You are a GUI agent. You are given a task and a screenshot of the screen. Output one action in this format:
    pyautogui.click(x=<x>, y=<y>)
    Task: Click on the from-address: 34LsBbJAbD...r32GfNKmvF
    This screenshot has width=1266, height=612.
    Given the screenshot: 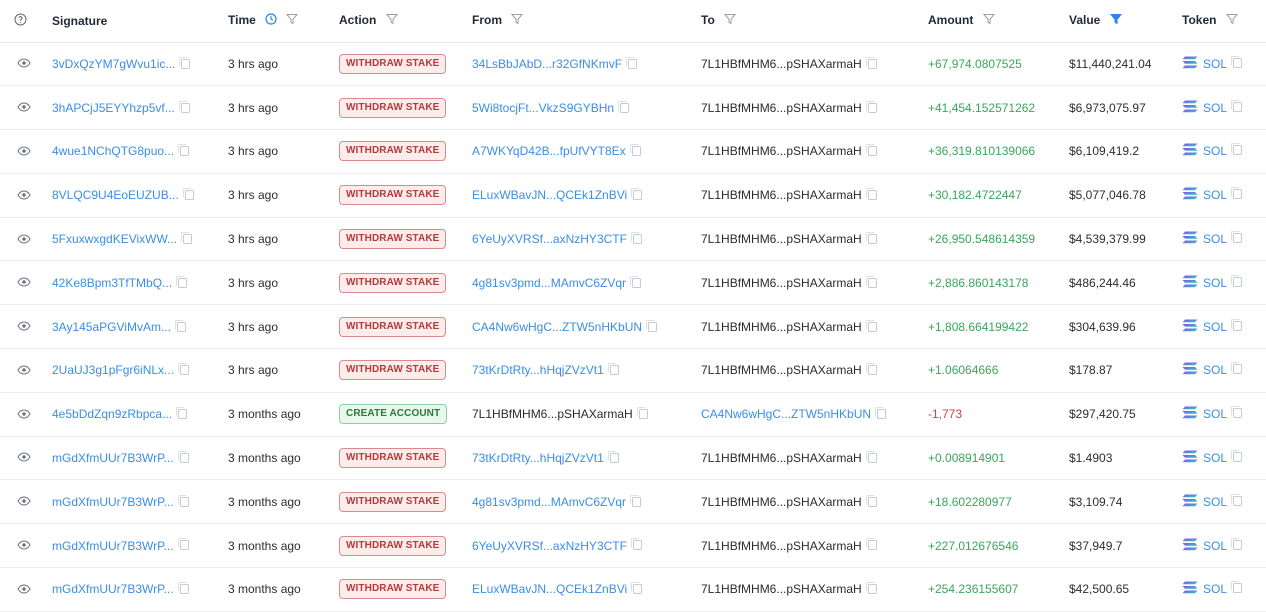 What is the action you would take?
    pyautogui.click(x=547, y=64)
    